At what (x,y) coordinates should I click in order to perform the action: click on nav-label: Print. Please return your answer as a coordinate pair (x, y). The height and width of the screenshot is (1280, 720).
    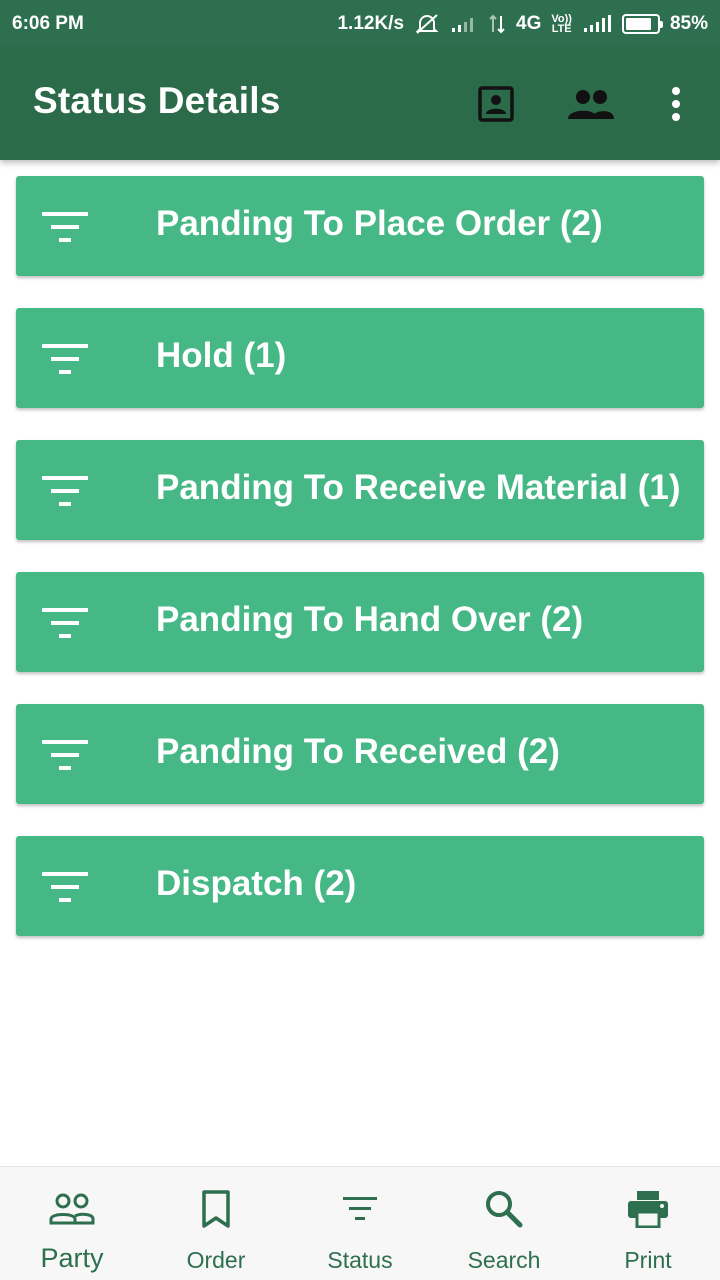
    Looking at the image, I should click on (648, 1260).